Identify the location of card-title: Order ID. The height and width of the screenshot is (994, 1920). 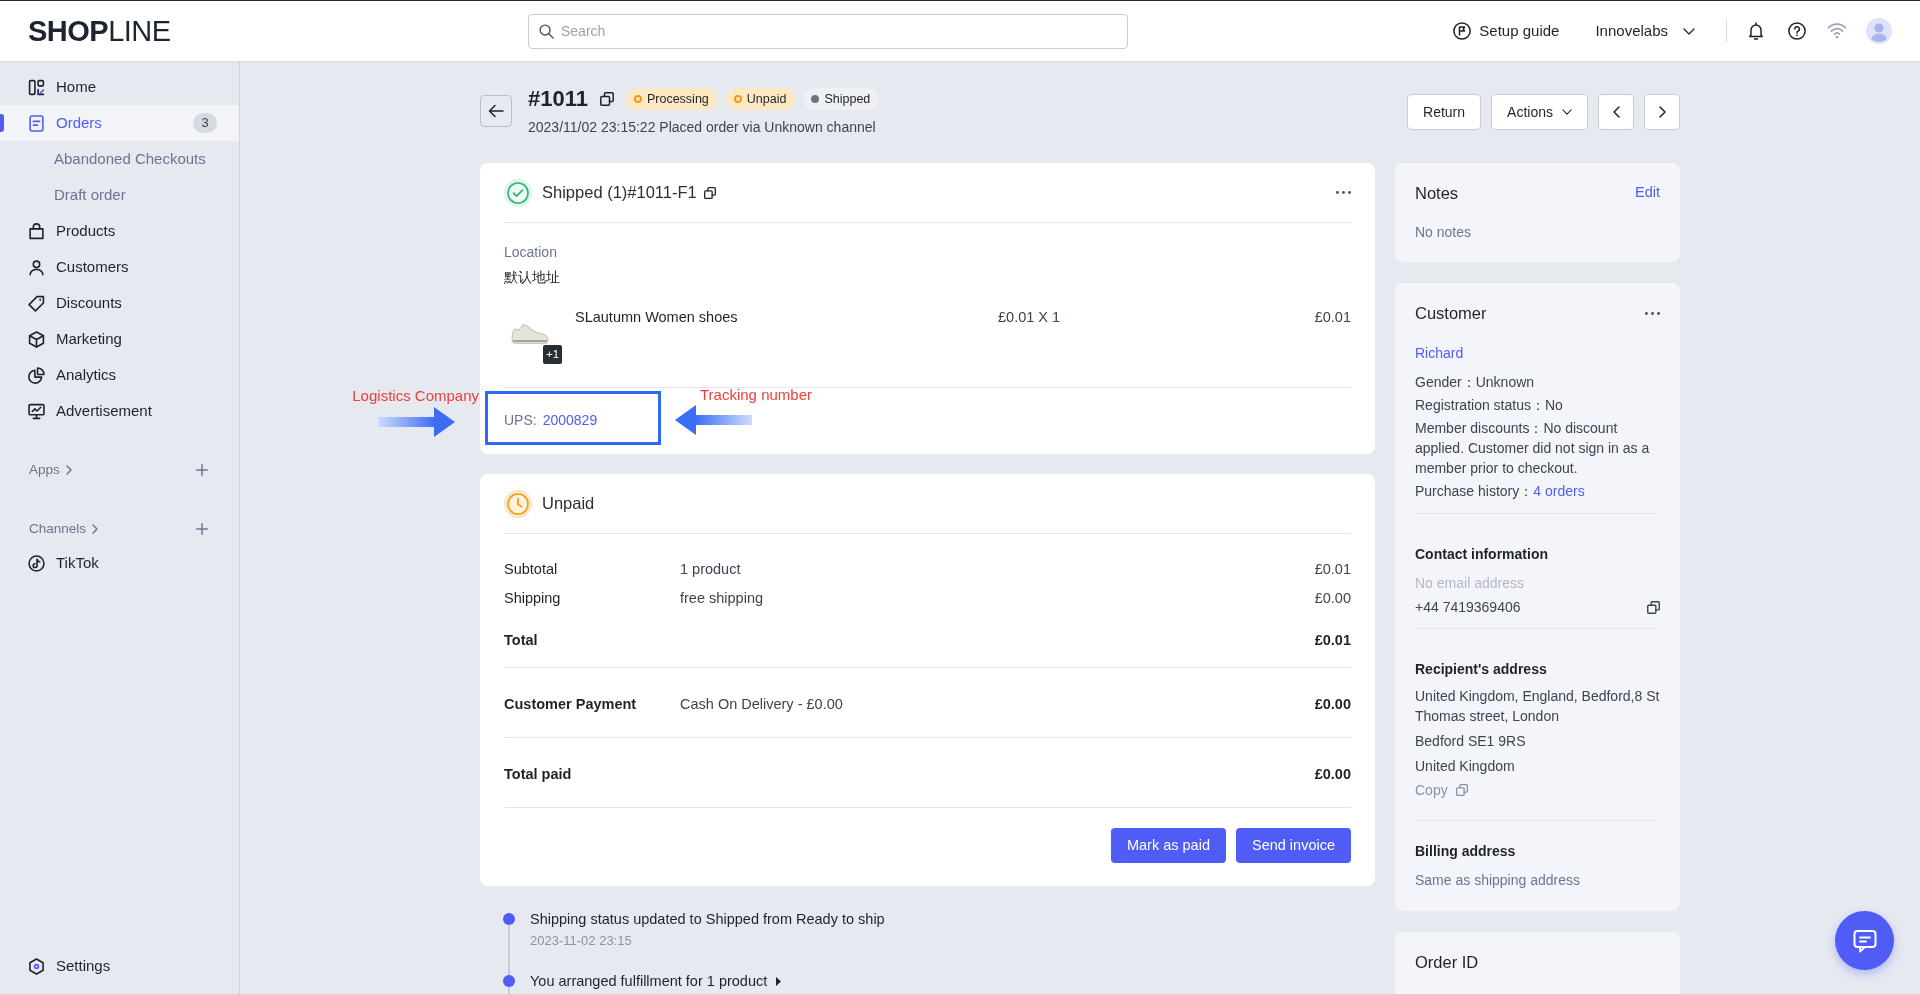
(1447, 962).